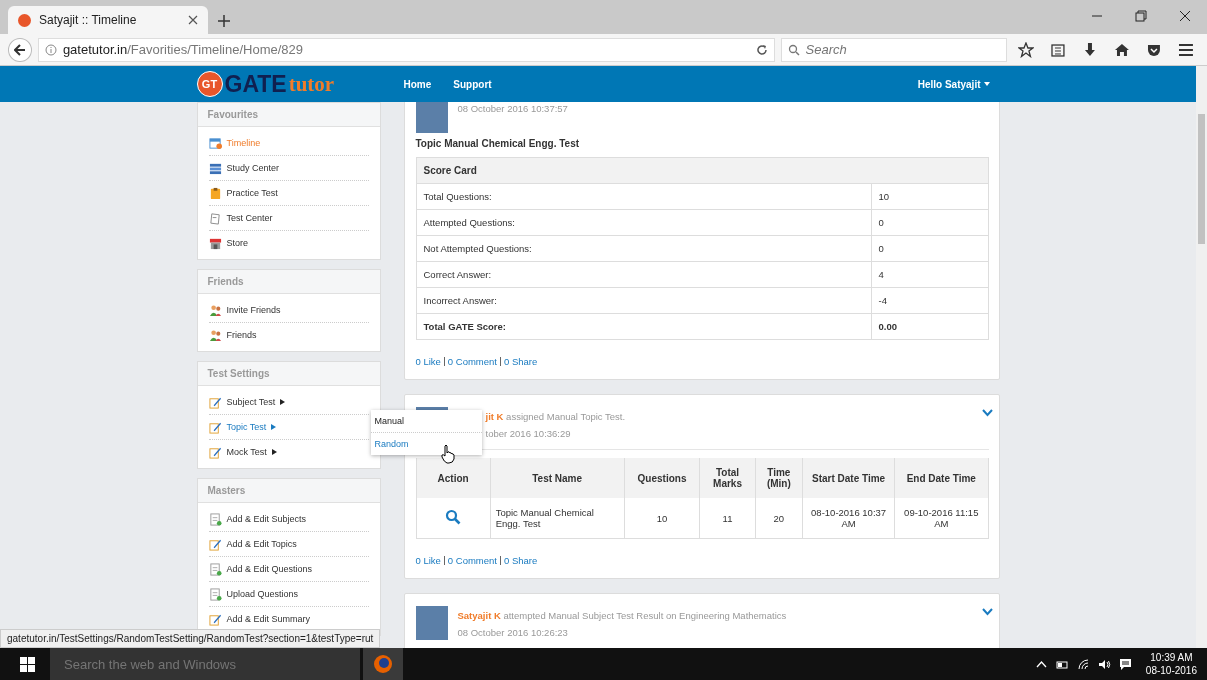 The image size is (1207, 680). Describe the element at coordinates (643, 222) in the screenshot. I see `table-cell: Attempted Questions:` at that location.